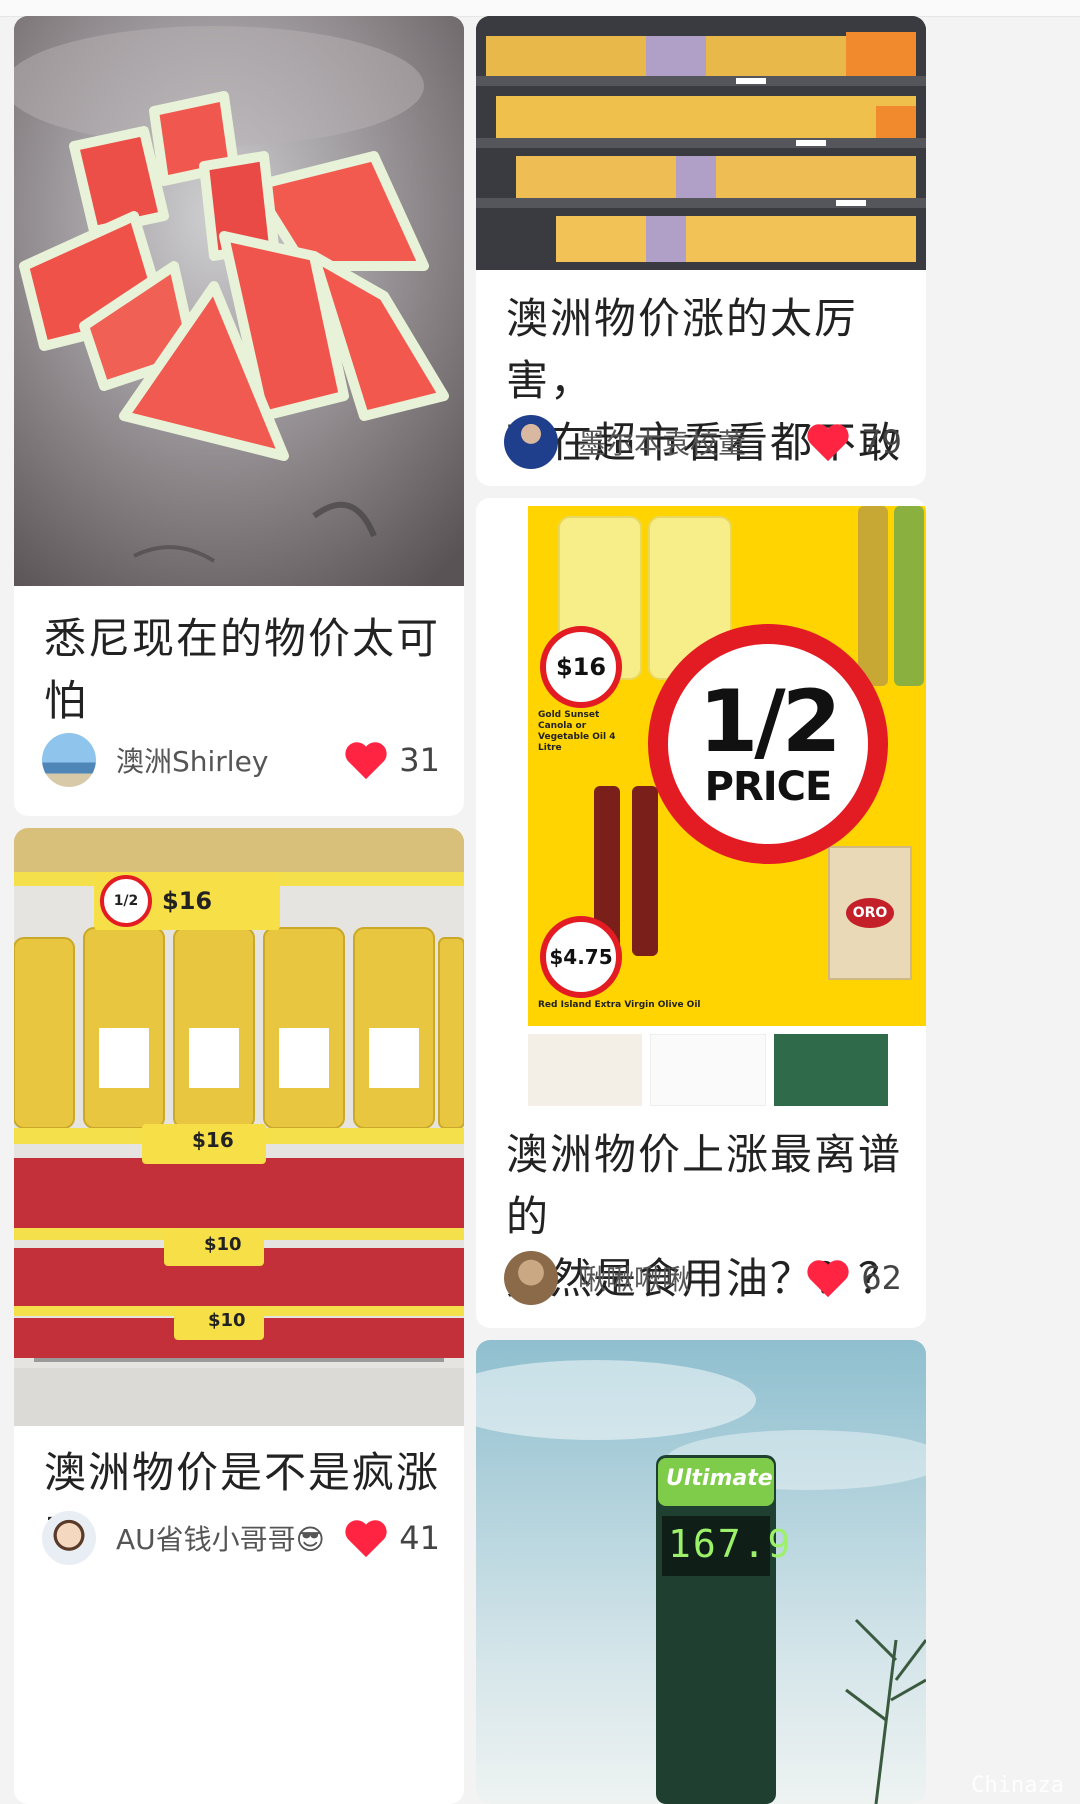  What do you see at coordinates (704, 1185) in the screenshot?
I see `post-title-line: 澳洲物价上涨最离谱的` at bounding box center [704, 1185].